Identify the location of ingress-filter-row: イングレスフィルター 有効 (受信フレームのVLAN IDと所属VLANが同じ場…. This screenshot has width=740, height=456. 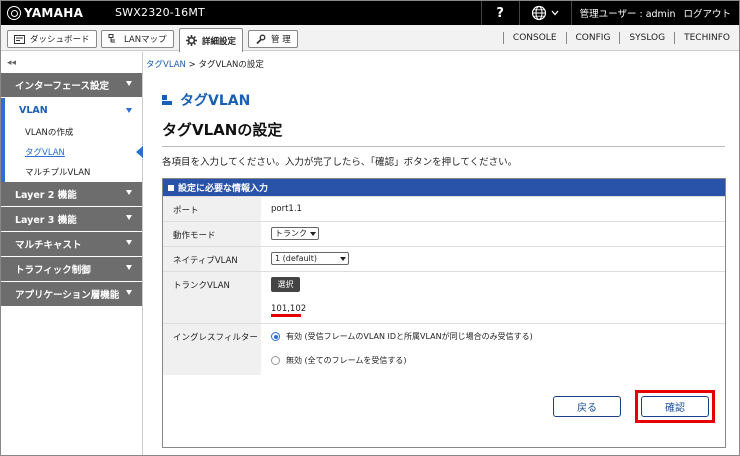
(444, 349).